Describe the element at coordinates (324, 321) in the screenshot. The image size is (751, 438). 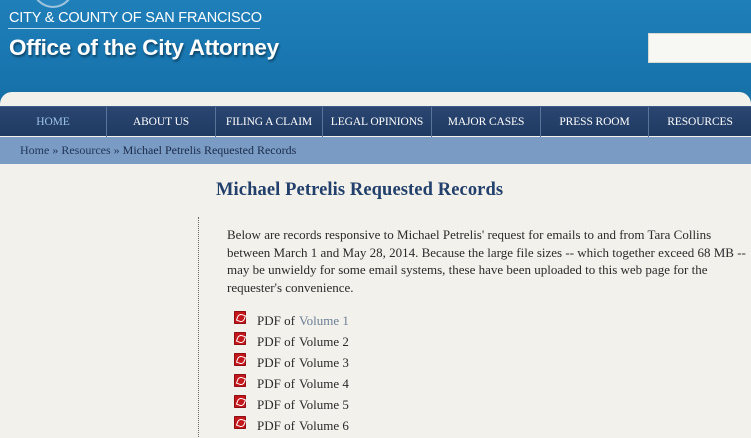
I see `volume-1-link: Volume 1` at that location.